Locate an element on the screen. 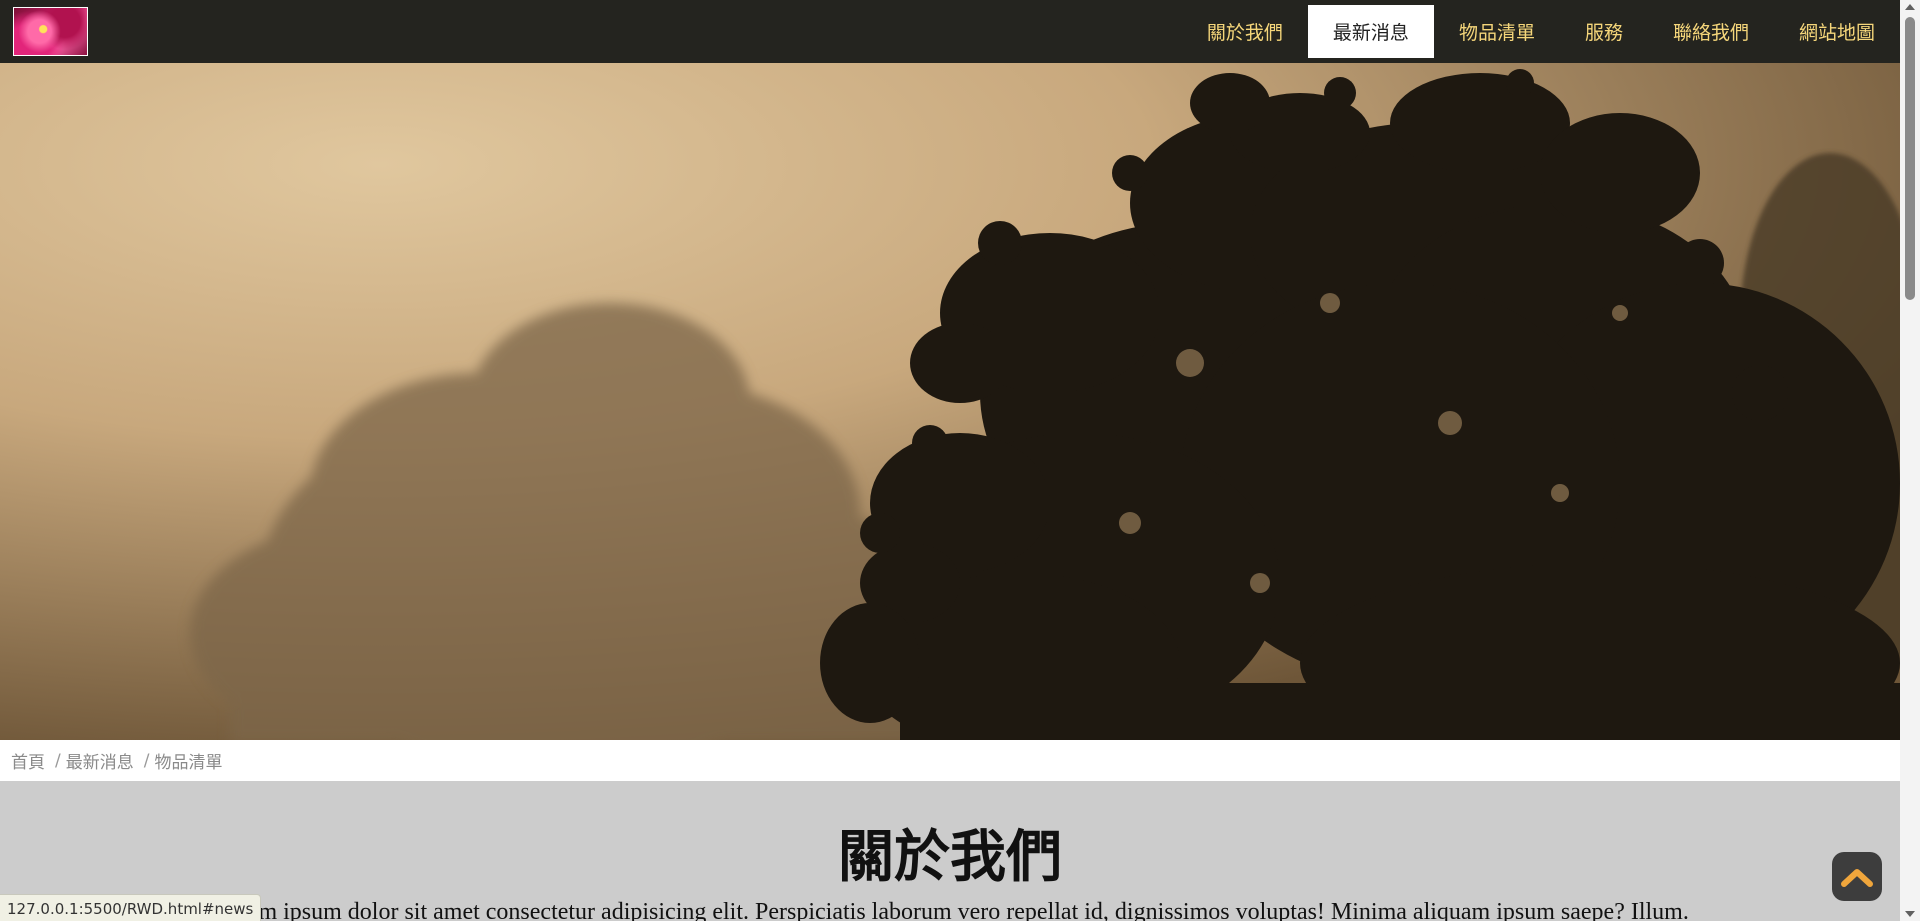 The image size is (1920, 921). chevron-up-icon is located at coordinates (1857, 877).